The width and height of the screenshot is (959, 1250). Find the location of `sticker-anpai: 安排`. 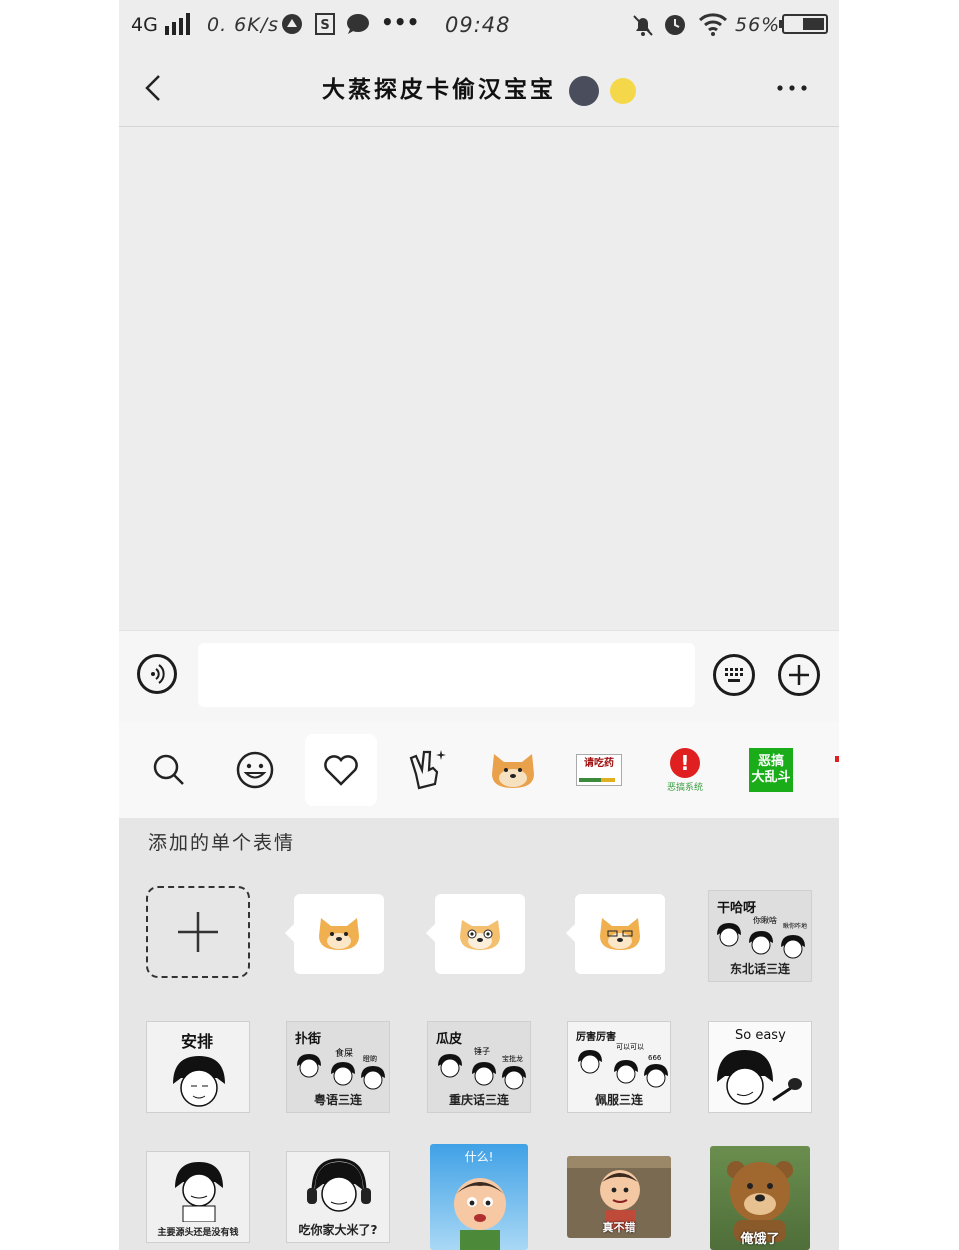

sticker-anpai: 安排 is located at coordinates (198, 1067).